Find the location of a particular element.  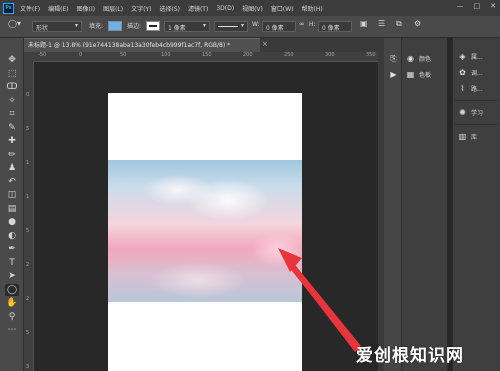

menu-window: 窗口(W) is located at coordinates (282, 8).